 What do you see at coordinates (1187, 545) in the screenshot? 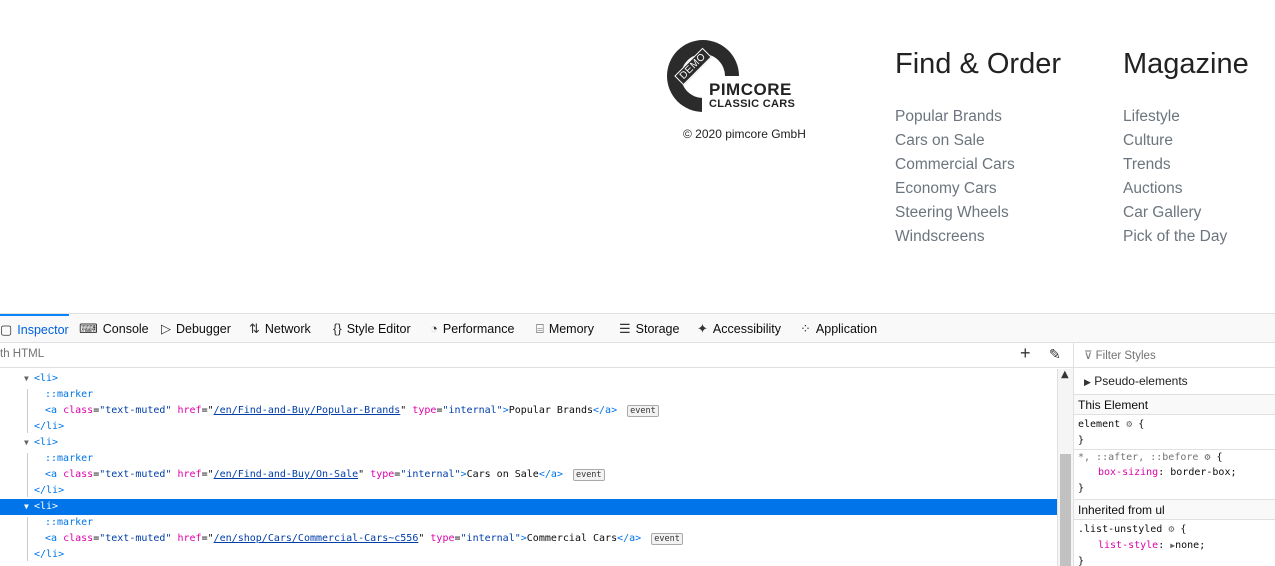
I see `css-value: none` at bounding box center [1187, 545].